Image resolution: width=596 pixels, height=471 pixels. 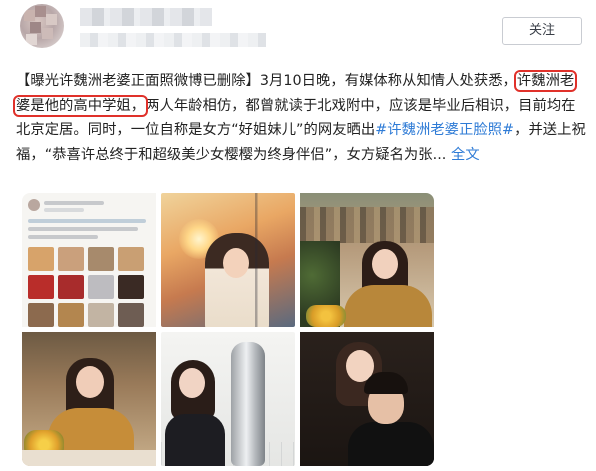 What do you see at coordinates (89, 399) in the screenshot?
I see `photo-woman-cafe` at bounding box center [89, 399].